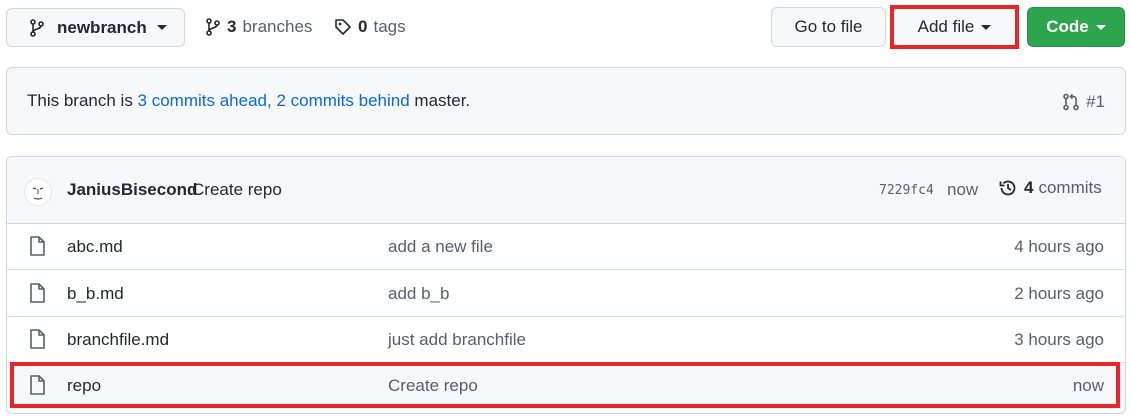  I want to click on file-commit-message: Create repo, so click(433, 386).